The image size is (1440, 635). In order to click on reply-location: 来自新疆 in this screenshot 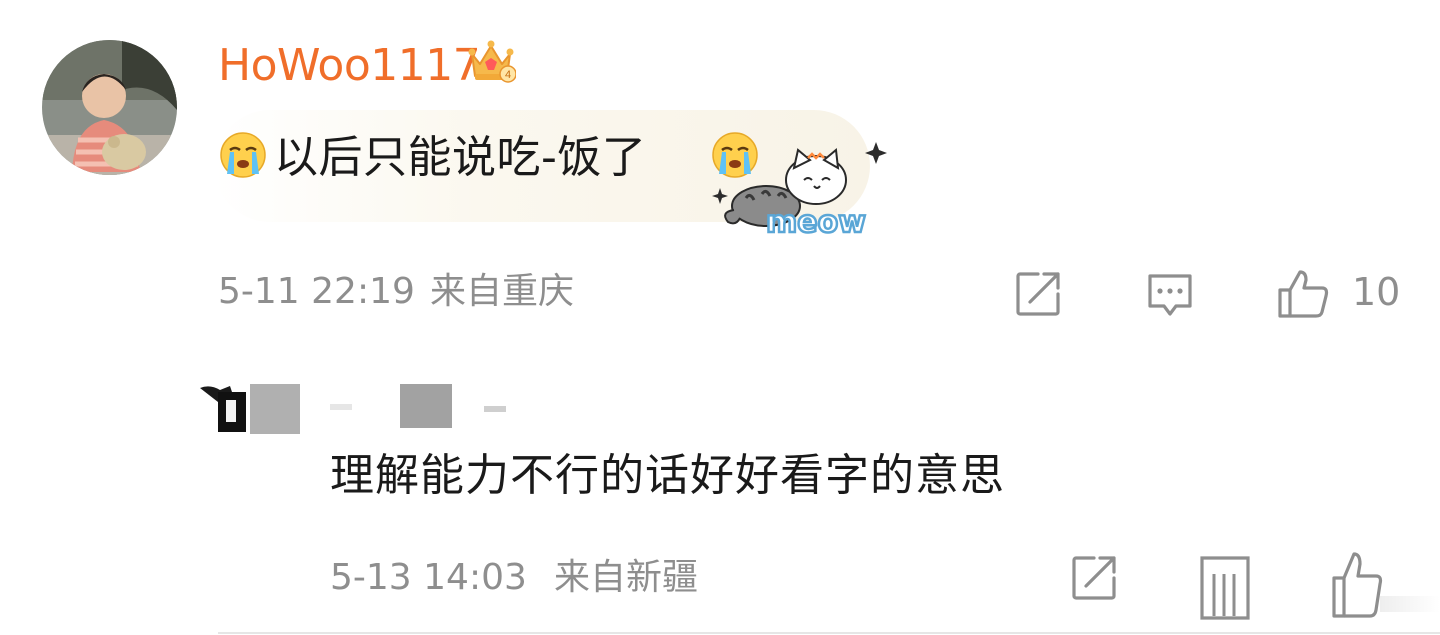, I will do `click(626, 577)`.